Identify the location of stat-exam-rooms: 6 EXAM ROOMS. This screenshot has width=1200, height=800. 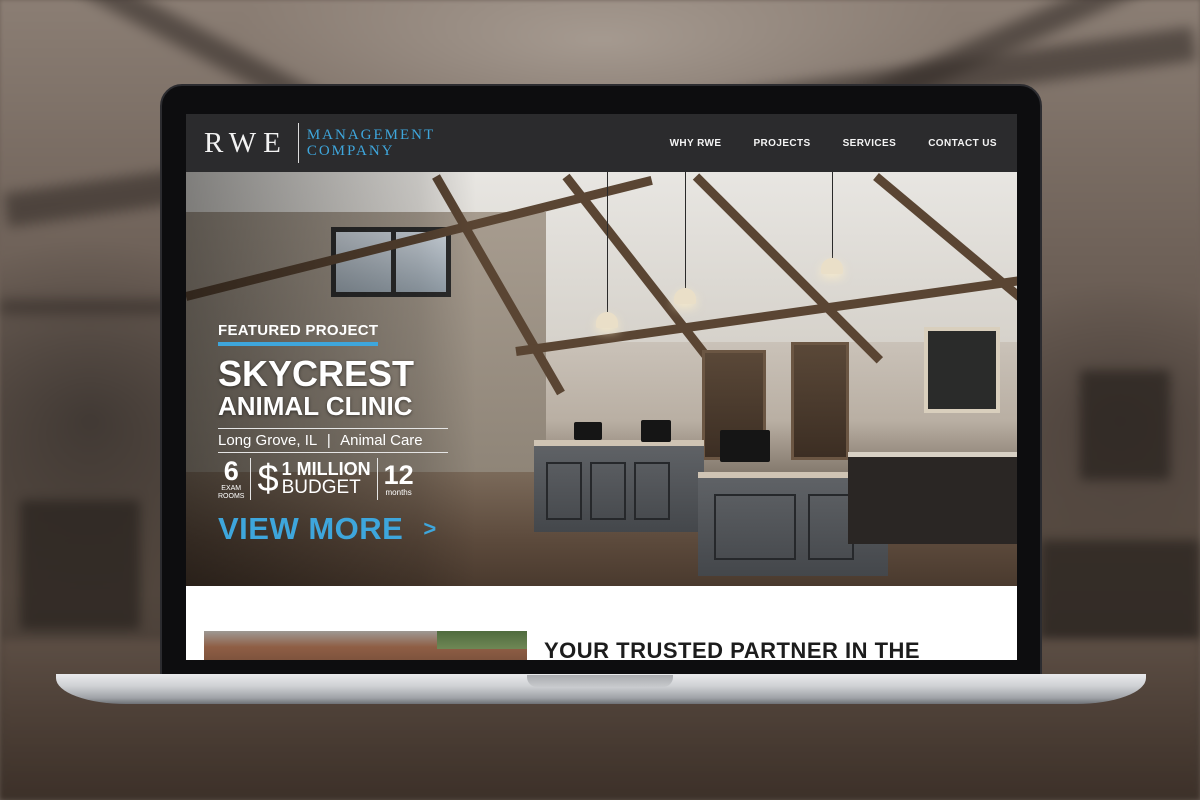
(231, 479).